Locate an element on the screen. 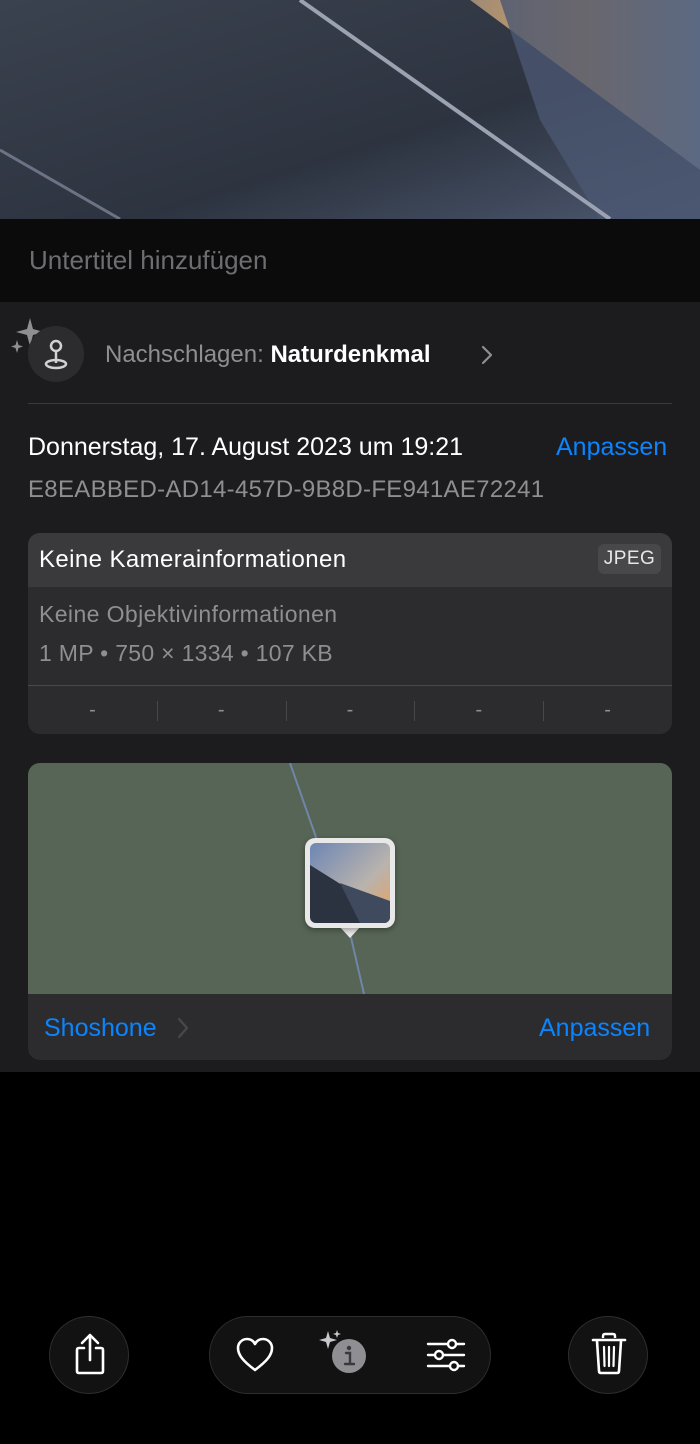 This screenshot has width=700, height=1444. trash-icon is located at coordinates (609, 1353).